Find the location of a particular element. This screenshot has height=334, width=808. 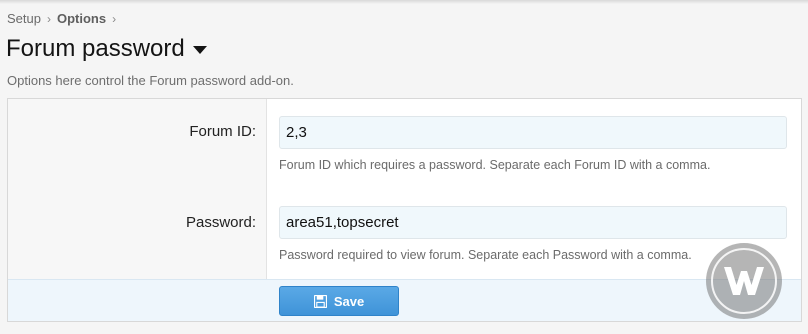

save-button-label: Save is located at coordinates (349, 301).